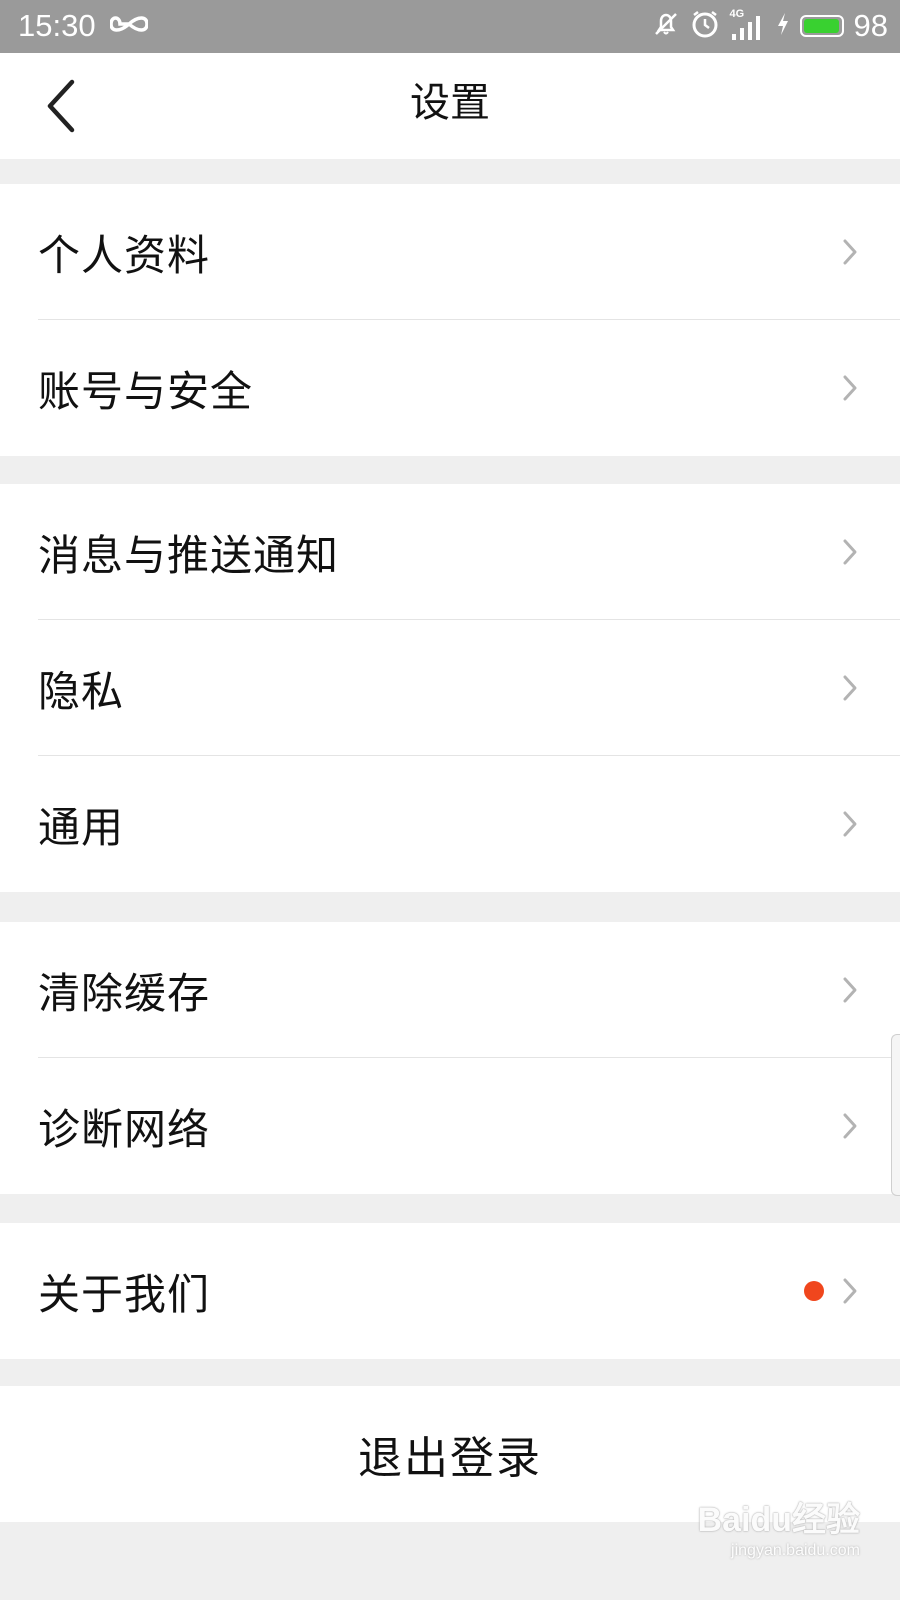 The width and height of the screenshot is (900, 1600). What do you see at coordinates (770, 26) in the screenshot?
I see `status-icons: 4G 98` at bounding box center [770, 26].